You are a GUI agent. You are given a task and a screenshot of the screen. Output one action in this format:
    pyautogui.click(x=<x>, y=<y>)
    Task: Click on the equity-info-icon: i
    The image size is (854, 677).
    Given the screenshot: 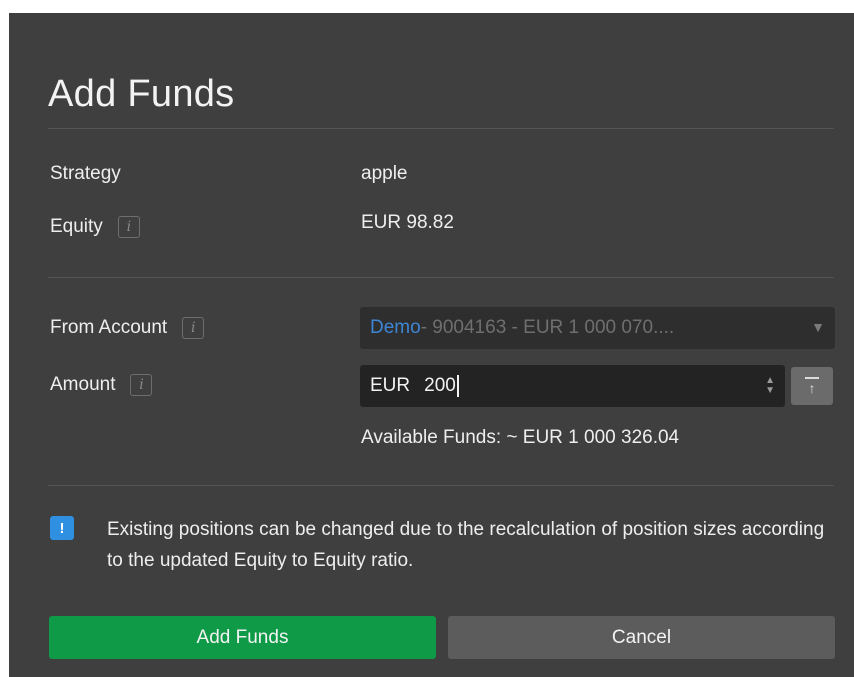 What is the action you would take?
    pyautogui.click(x=128, y=227)
    